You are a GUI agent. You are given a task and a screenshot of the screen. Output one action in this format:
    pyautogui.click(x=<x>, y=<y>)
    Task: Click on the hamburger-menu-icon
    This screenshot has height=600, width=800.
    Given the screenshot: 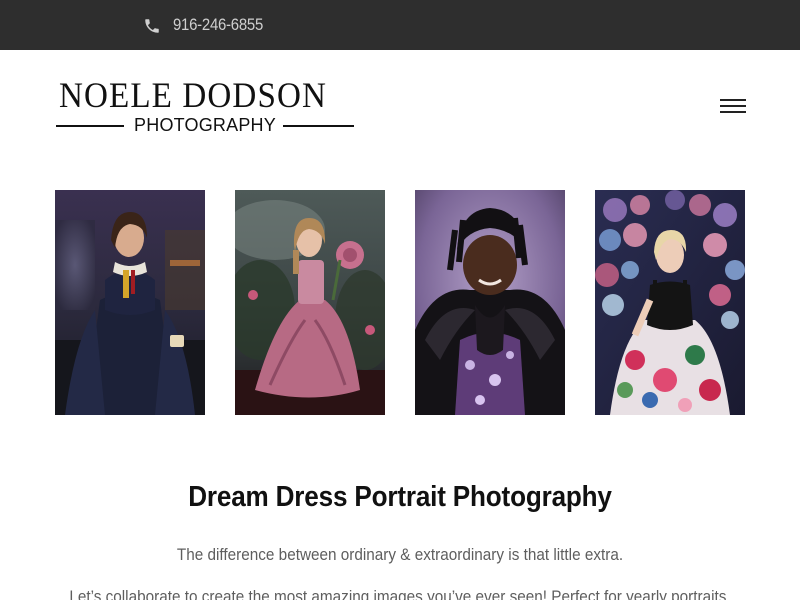 What is the action you would take?
    pyautogui.click(x=733, y=108)
    